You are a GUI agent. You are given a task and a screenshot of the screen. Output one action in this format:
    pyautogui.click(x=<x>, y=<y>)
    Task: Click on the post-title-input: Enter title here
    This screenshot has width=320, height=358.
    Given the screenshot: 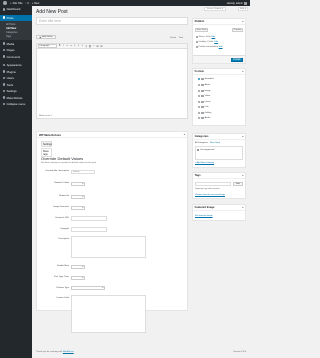 What is the action you would take?
    pyautogui.click(x=112, y=21)
    